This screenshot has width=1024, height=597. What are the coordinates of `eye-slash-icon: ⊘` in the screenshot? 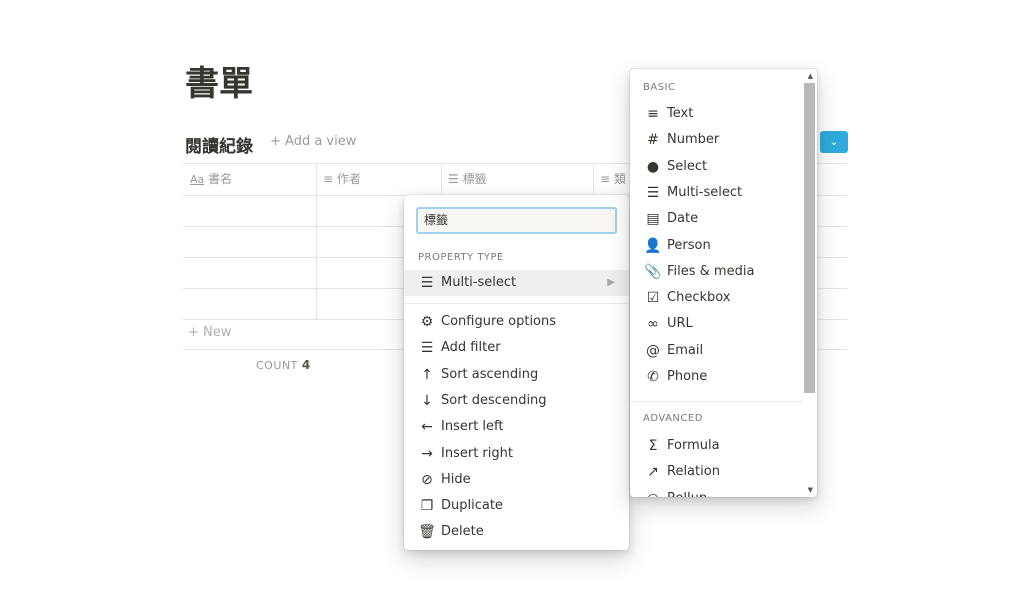 It's located at (427, 479).